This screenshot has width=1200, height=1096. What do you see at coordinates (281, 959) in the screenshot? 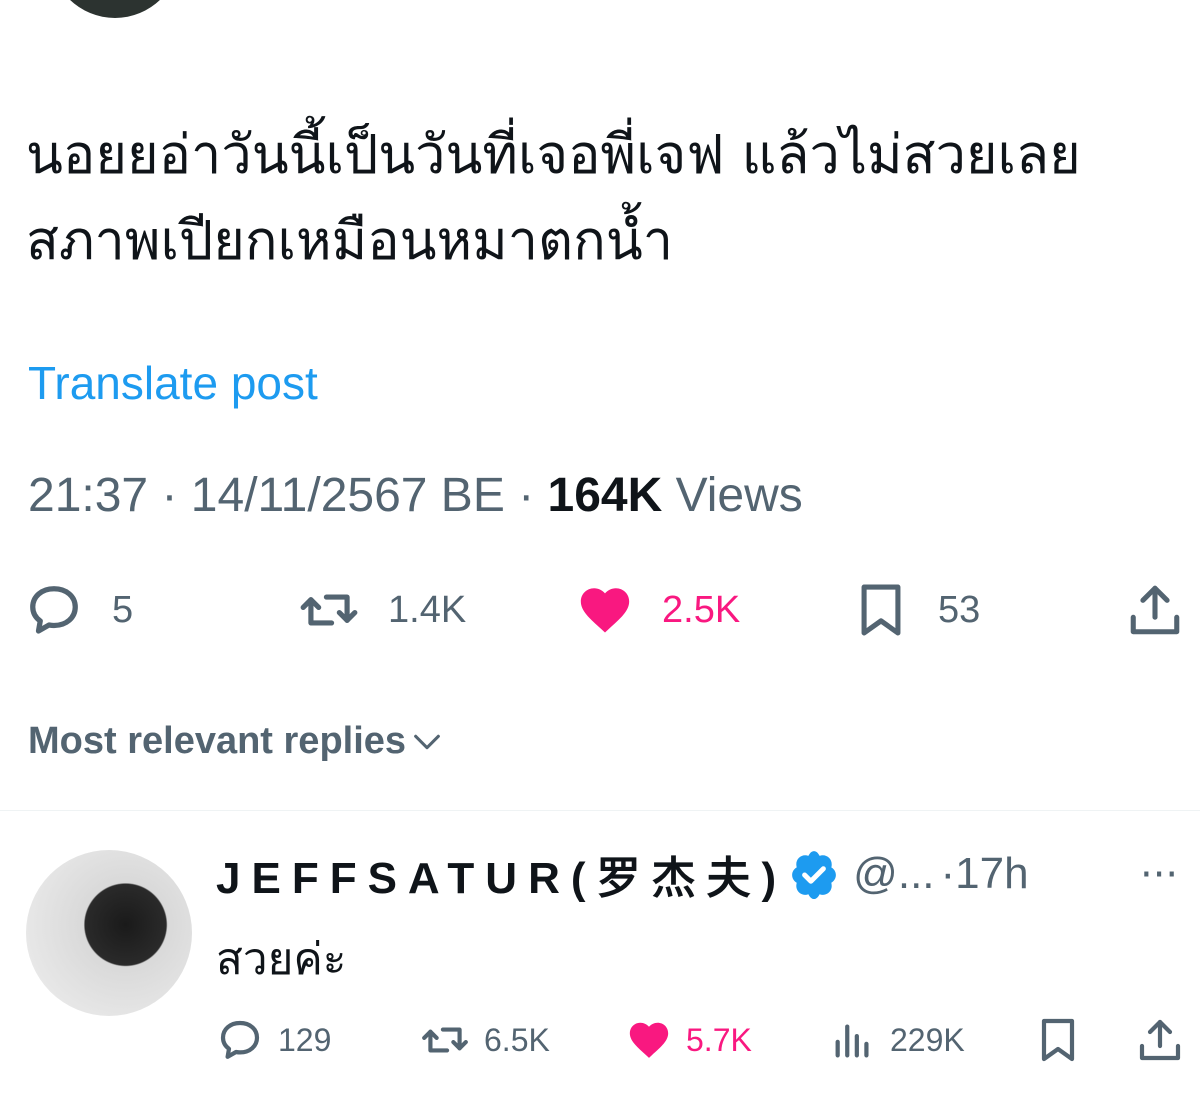
I see `reply-text: สวยค่ะ` at bounding box center [281, 959].